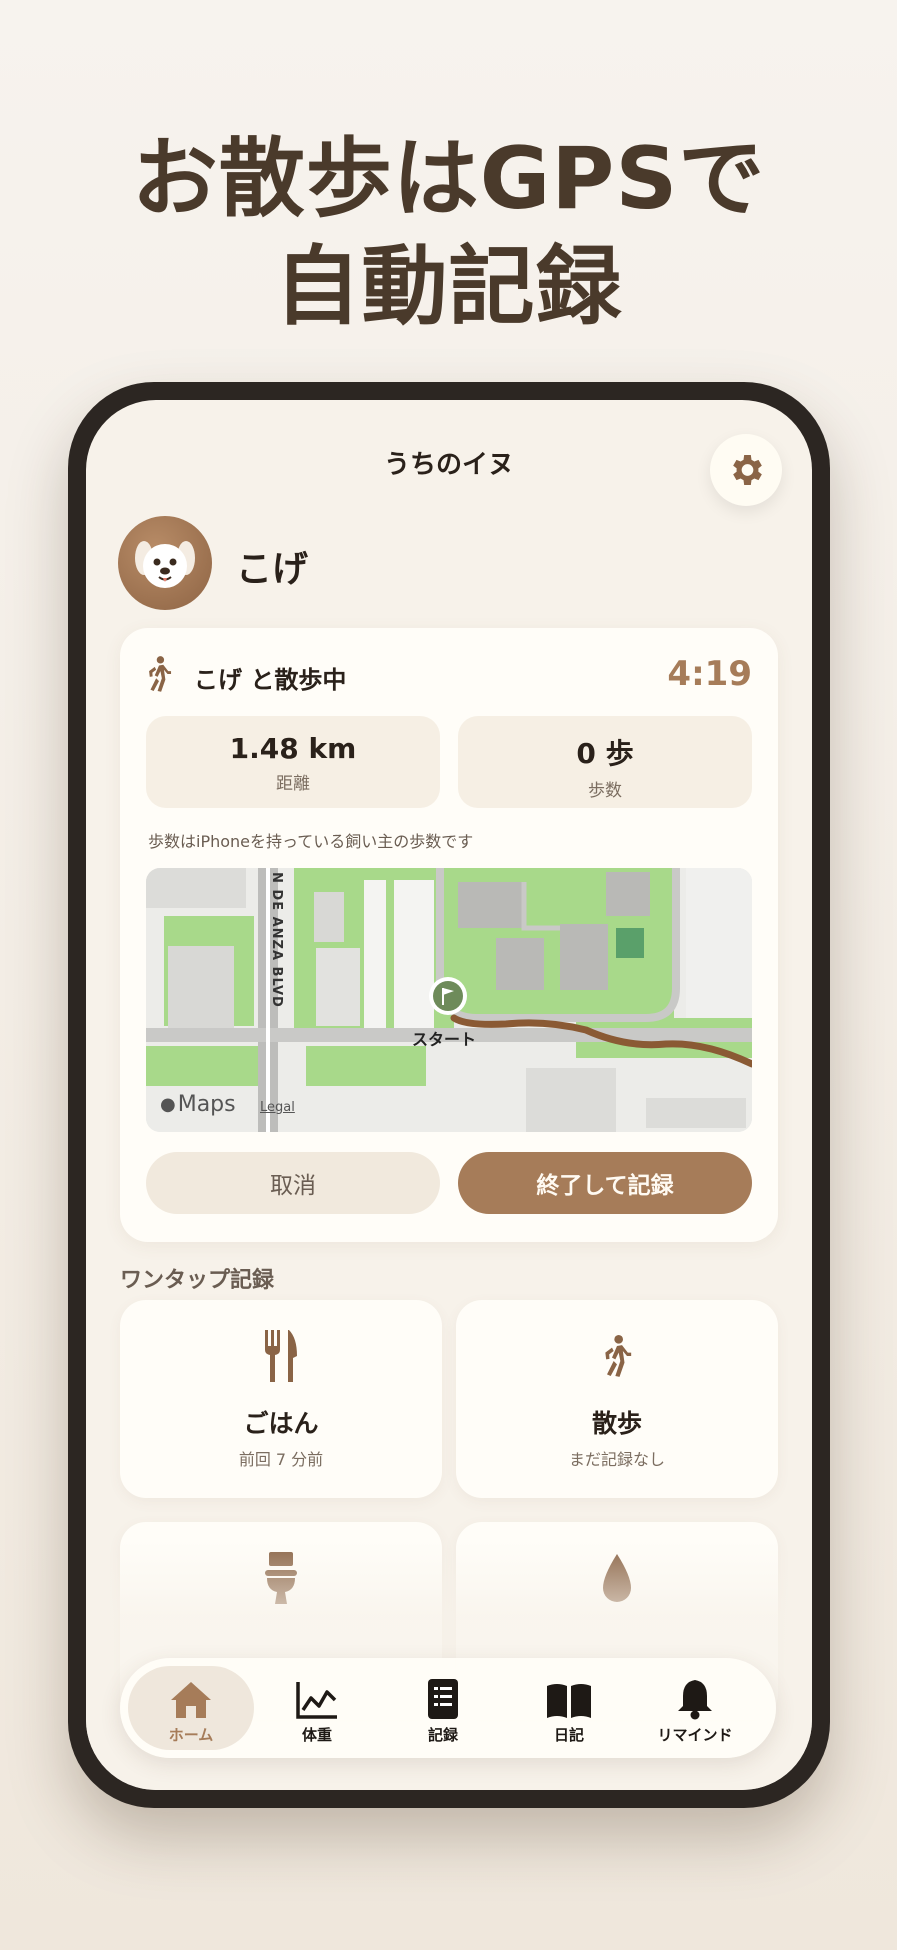  Describe the element at coordinates (605, 753) in the screenshot. I see `steps-value: 0 歩` at that location.